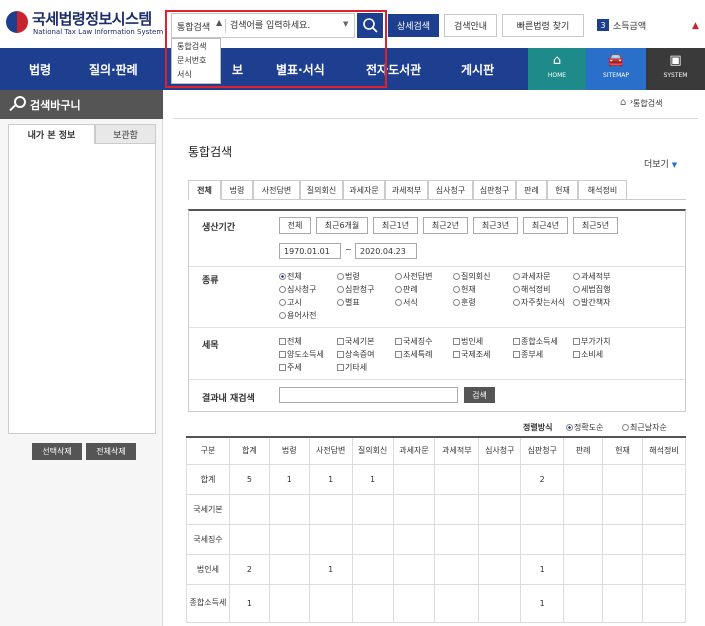  Describe the element at coordinates (545, 225) in the screenshot. I see `period-4y-button: 최근4년` at that location.